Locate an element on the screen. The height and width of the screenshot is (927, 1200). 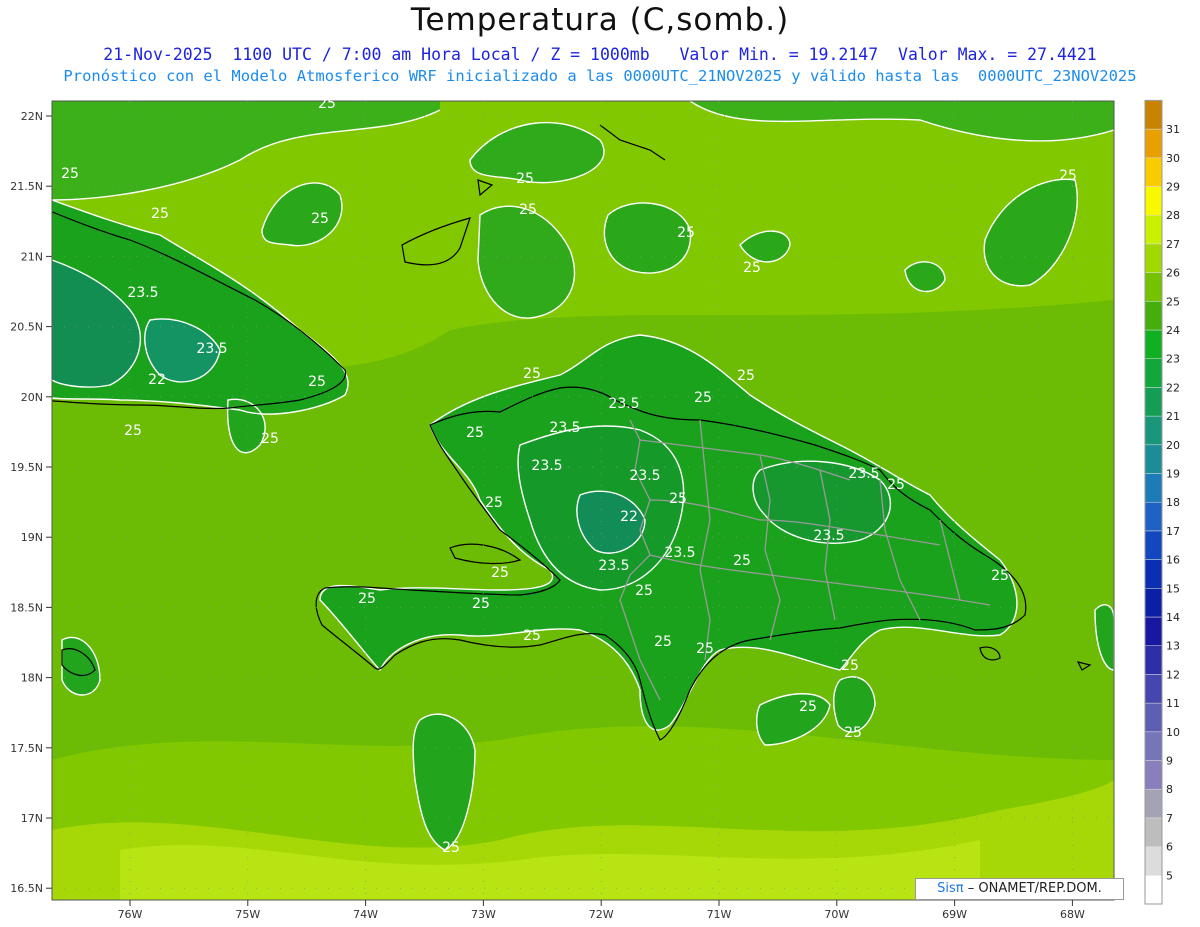
lon-label: 69W is located at coordinates (954, 914).